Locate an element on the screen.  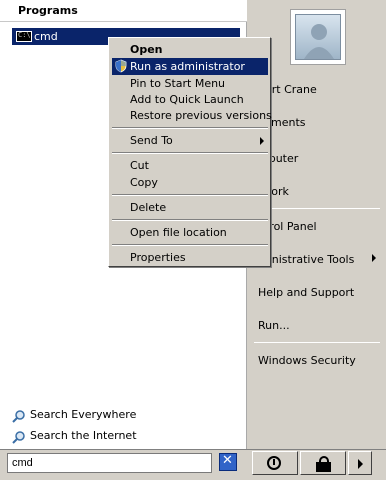
close-icon: ✕ is located at coordinates (227, 460).